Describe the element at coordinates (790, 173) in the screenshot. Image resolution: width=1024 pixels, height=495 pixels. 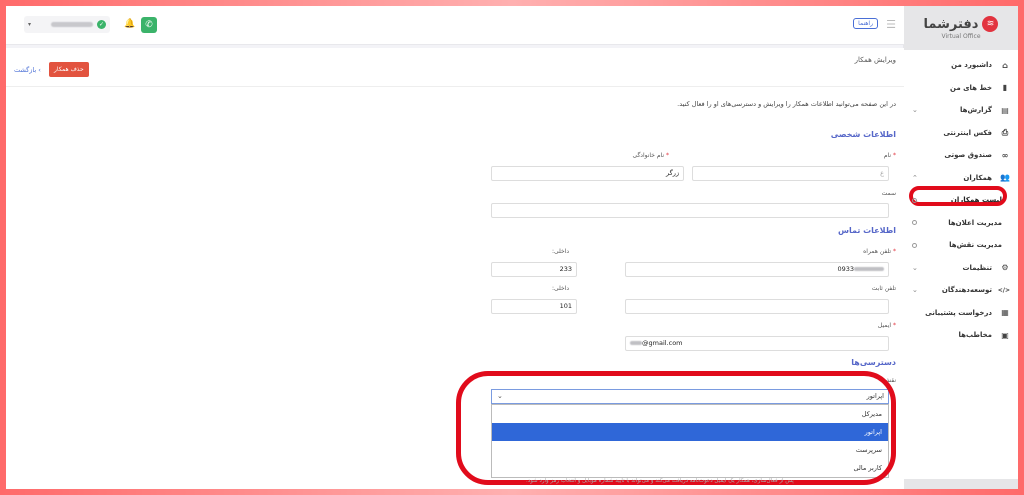
I see `first-name-input: ع` at that location.